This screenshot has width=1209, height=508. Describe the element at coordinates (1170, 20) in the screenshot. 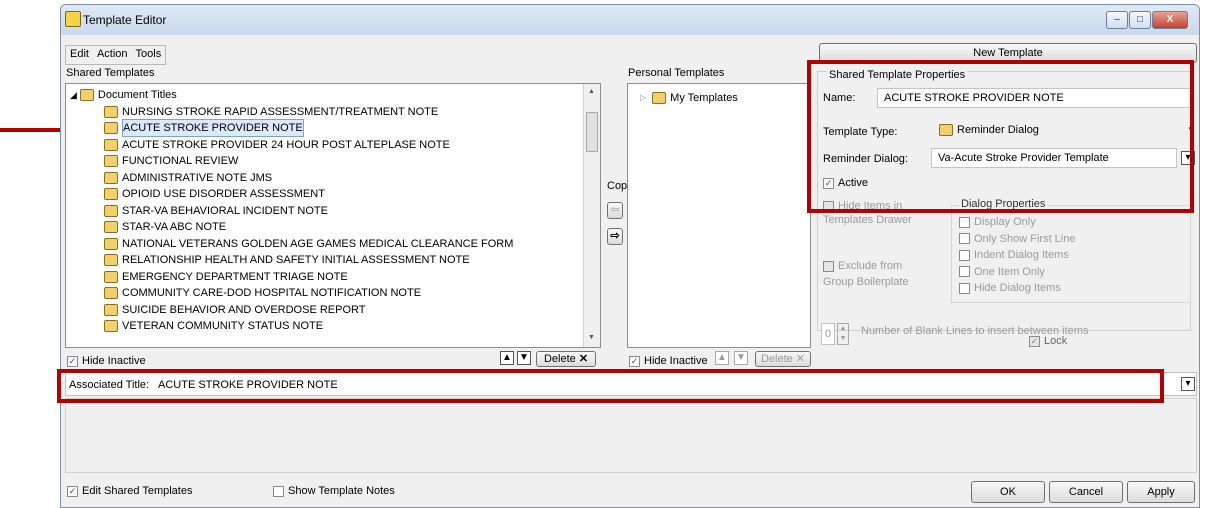

I see `close-button: X` at that location.